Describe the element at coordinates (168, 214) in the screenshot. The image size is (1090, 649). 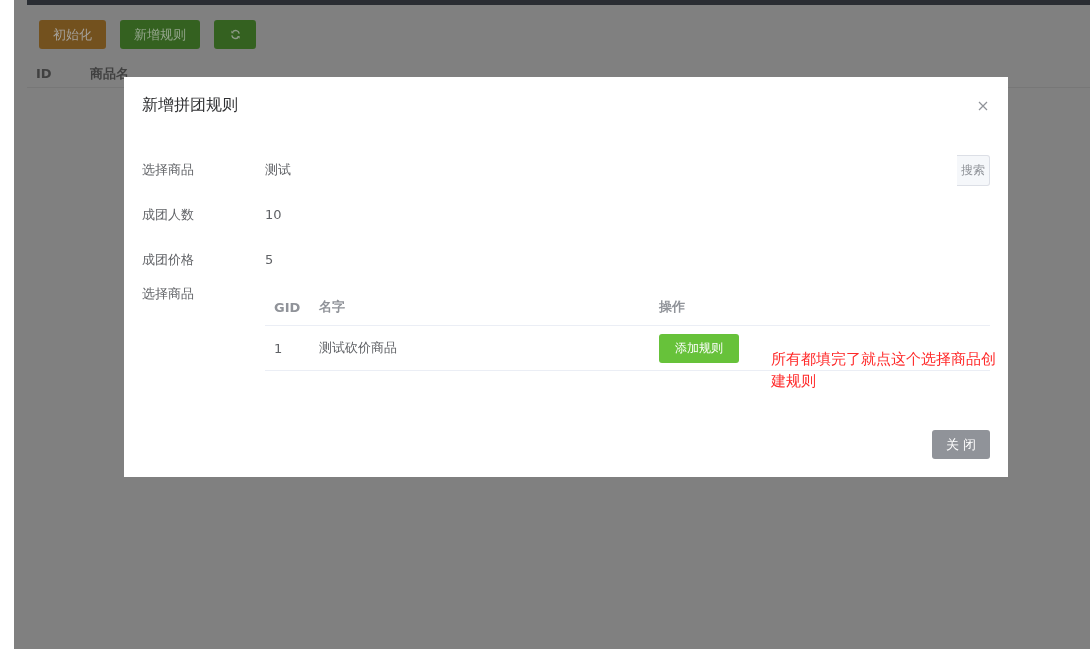
I see `field-label: 成团人数` at that location.